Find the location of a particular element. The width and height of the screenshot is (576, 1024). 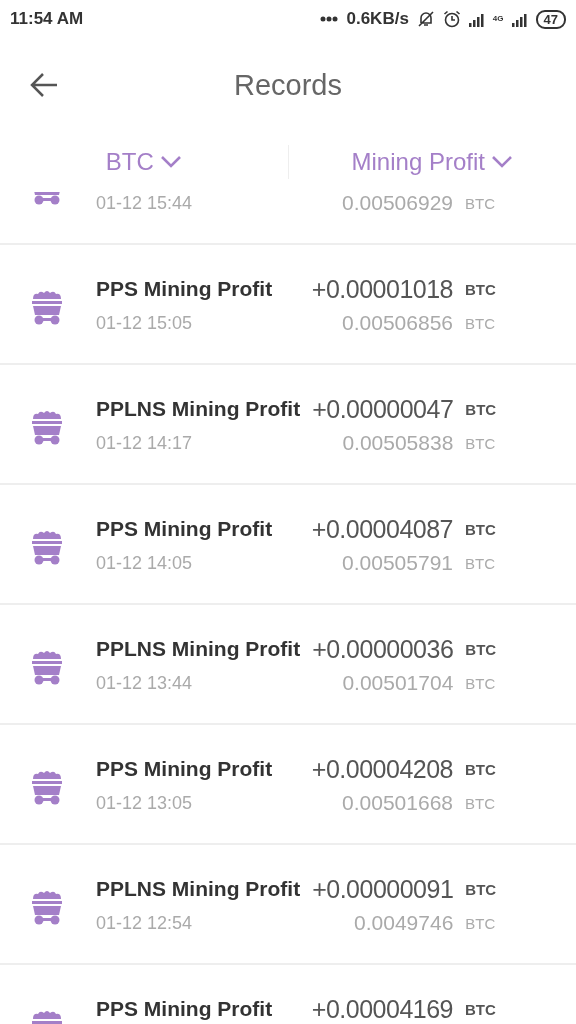

record-balance: 0.00506929 is located at coordinates (397, 203).